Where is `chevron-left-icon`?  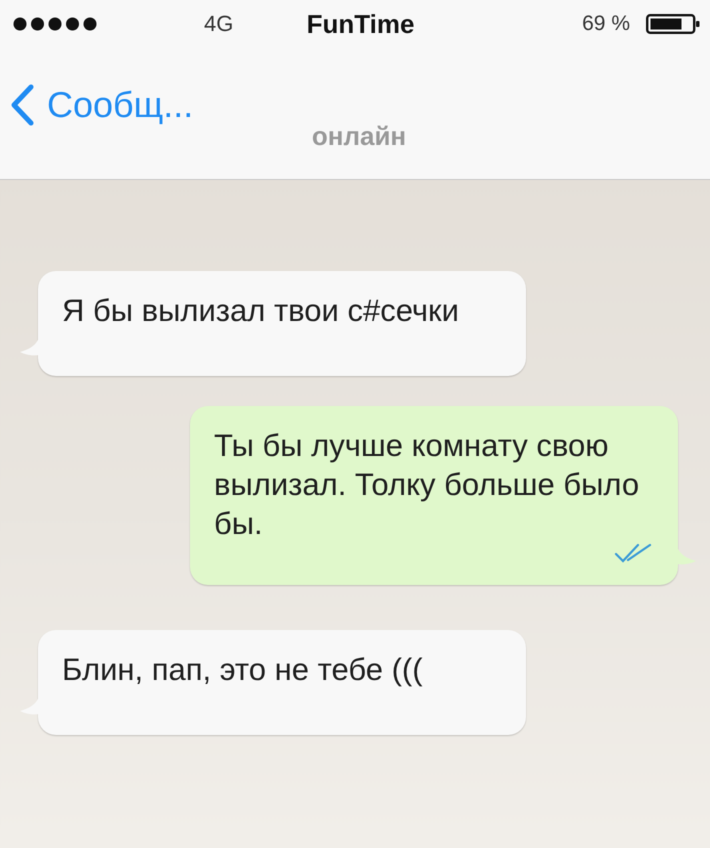 chevron-left-icon is located at coordinates (22, 105).